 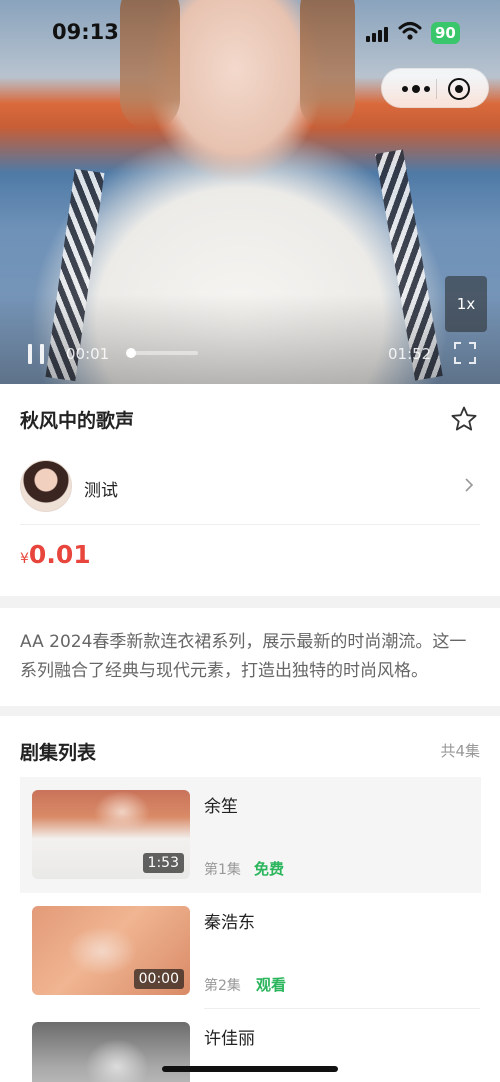 What do you see at coordinates (59, 554) in the screenshot?
I see `price-value: 0.01` at bounding box center [59, 554].